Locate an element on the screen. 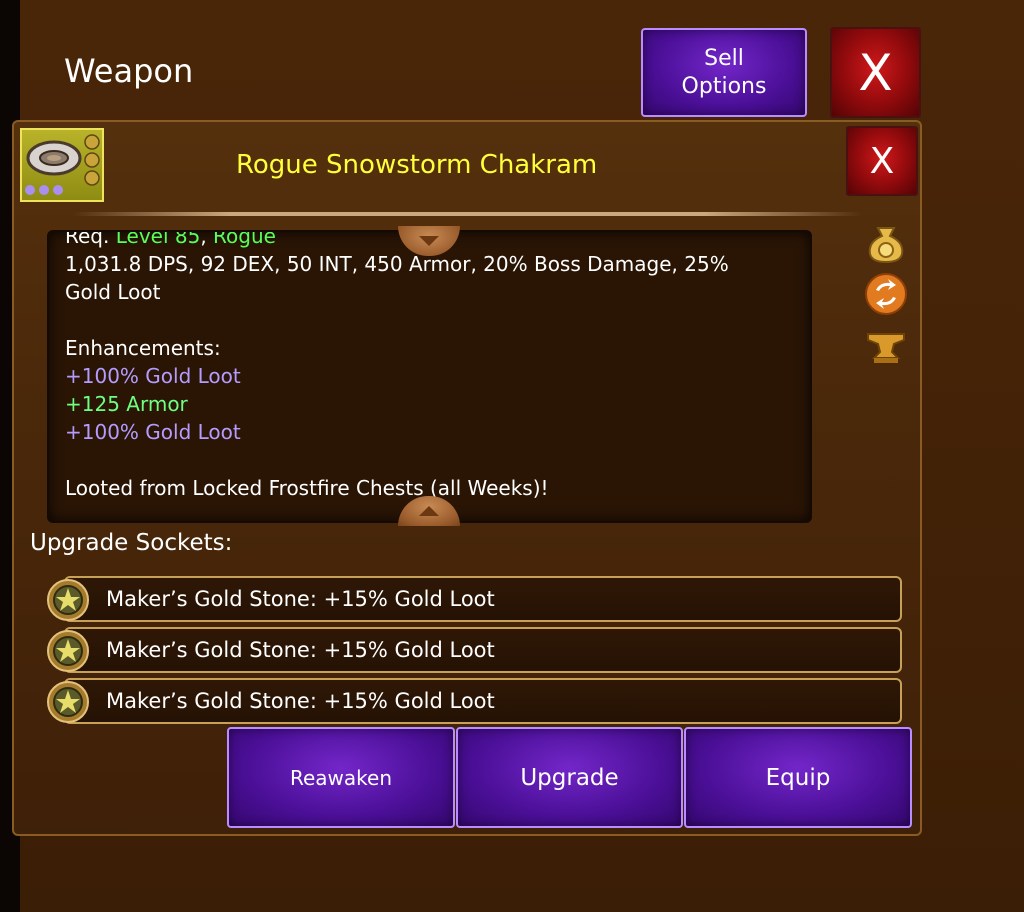  header-divider is located at coordinates (467, 214).